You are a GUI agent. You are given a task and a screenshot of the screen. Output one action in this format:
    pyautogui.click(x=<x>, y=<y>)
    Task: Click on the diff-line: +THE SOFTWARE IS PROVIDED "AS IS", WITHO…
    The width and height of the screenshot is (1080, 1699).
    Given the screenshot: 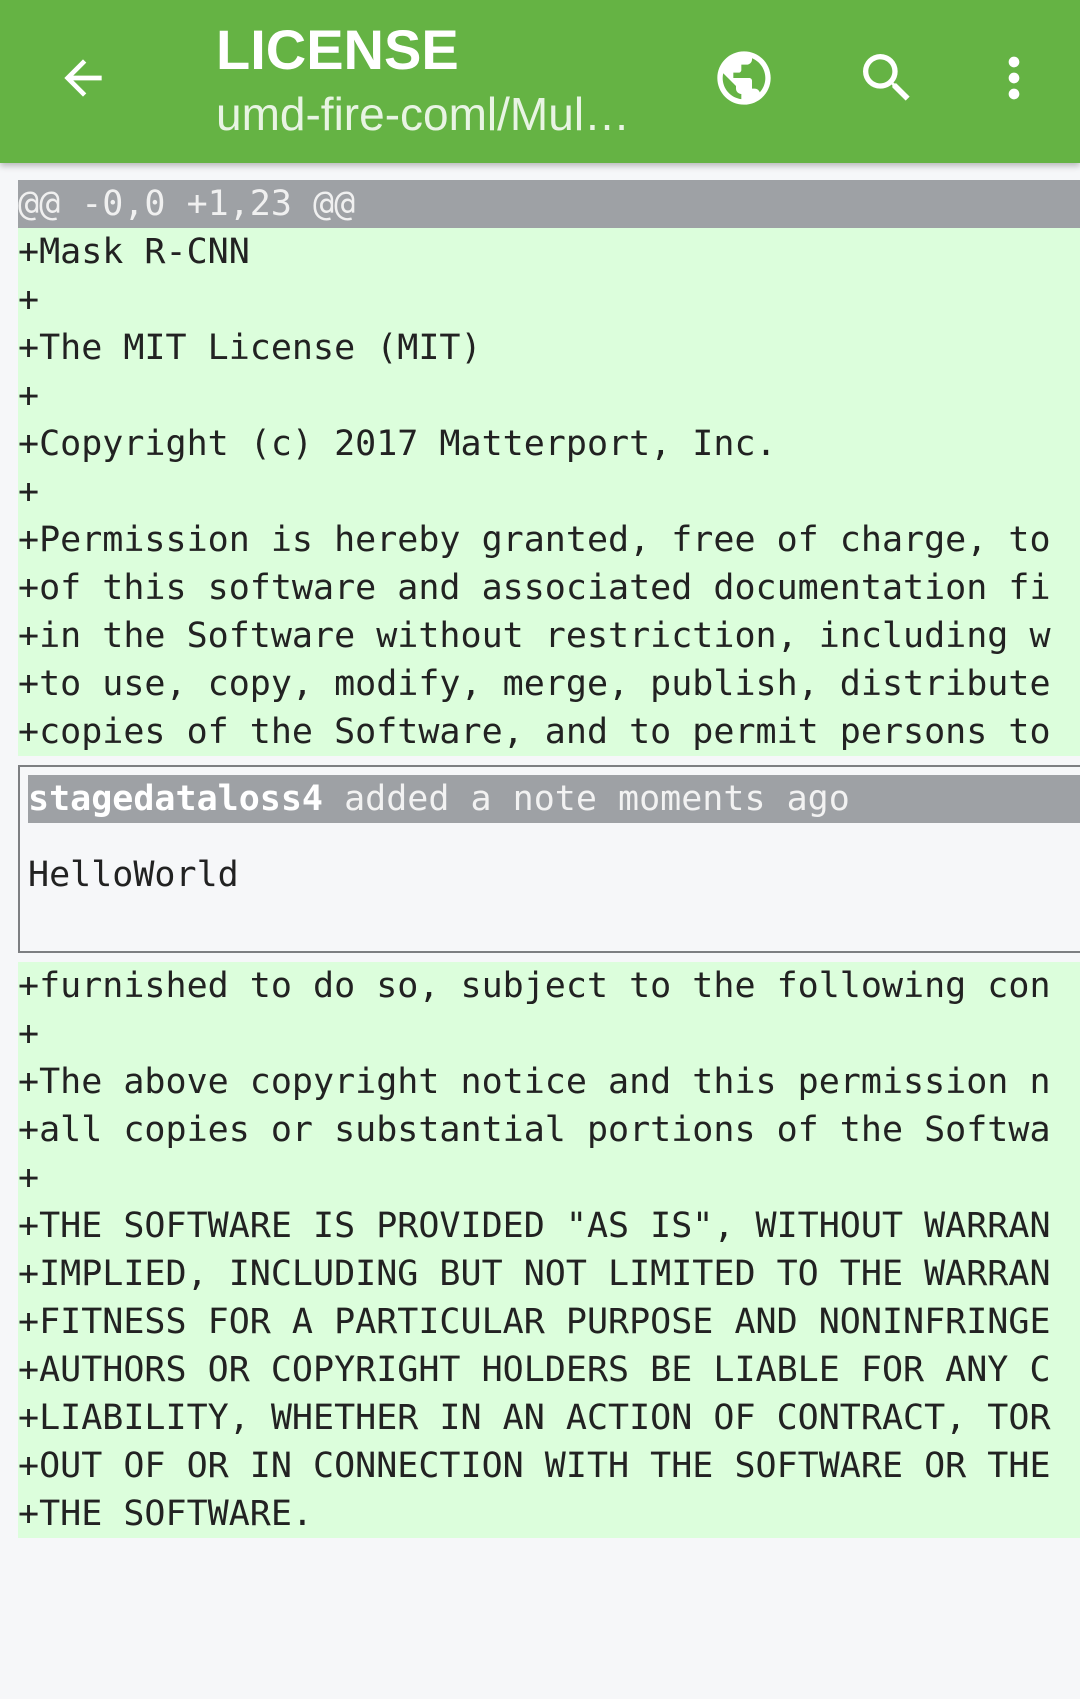 What is the action you would take?
    pyautogui.click(x=549, y=1226)
    